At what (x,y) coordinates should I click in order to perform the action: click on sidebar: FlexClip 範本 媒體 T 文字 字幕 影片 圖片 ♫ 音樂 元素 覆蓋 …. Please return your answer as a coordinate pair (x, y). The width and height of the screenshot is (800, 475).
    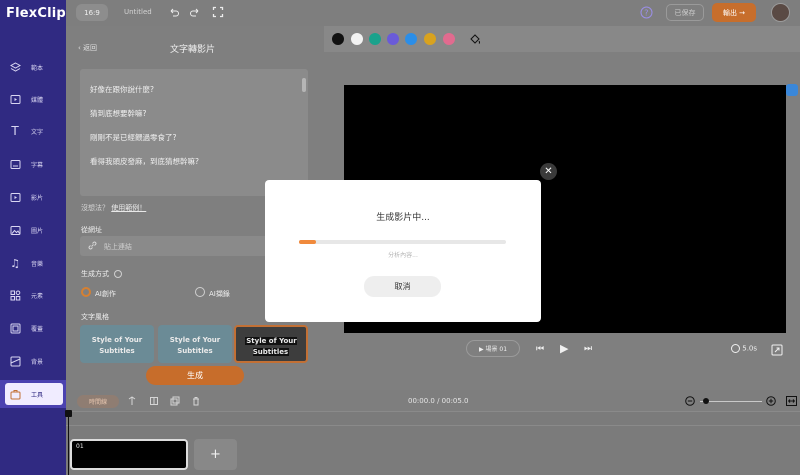
    Looking at the image, I should click on (33, 237).